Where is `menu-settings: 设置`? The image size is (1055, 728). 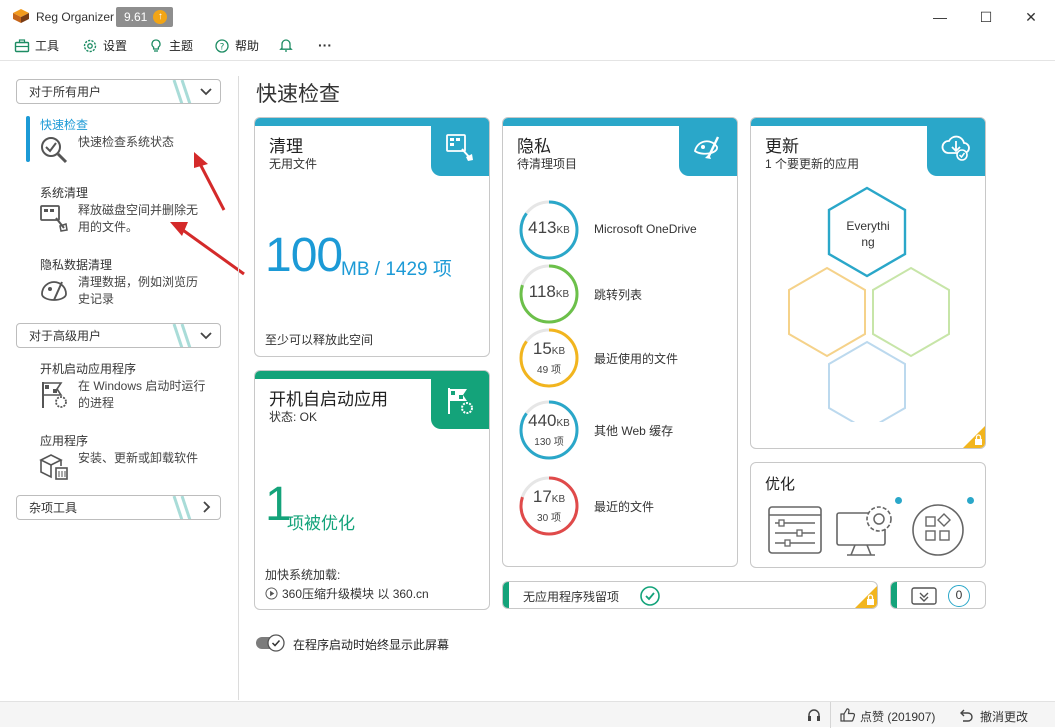
menu-settings: 设置 is located at coordinates (104, 45).